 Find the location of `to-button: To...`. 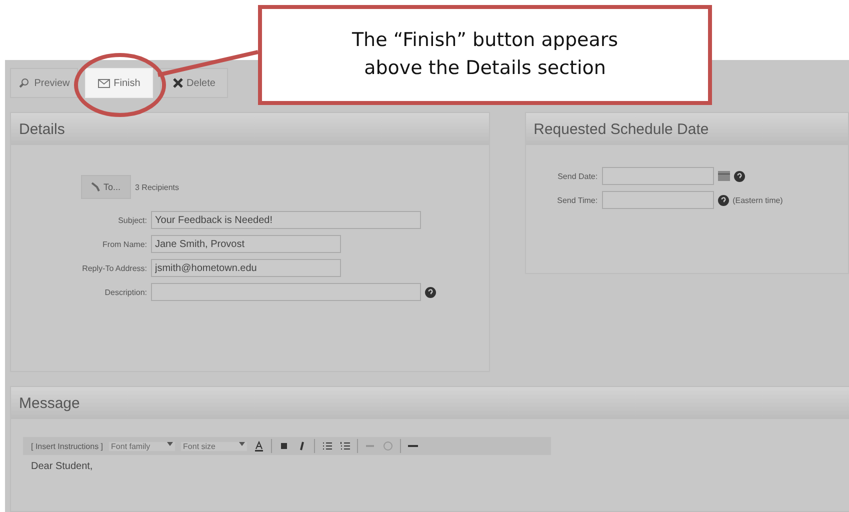

to-button: To... is located at coordinates (106, 187).